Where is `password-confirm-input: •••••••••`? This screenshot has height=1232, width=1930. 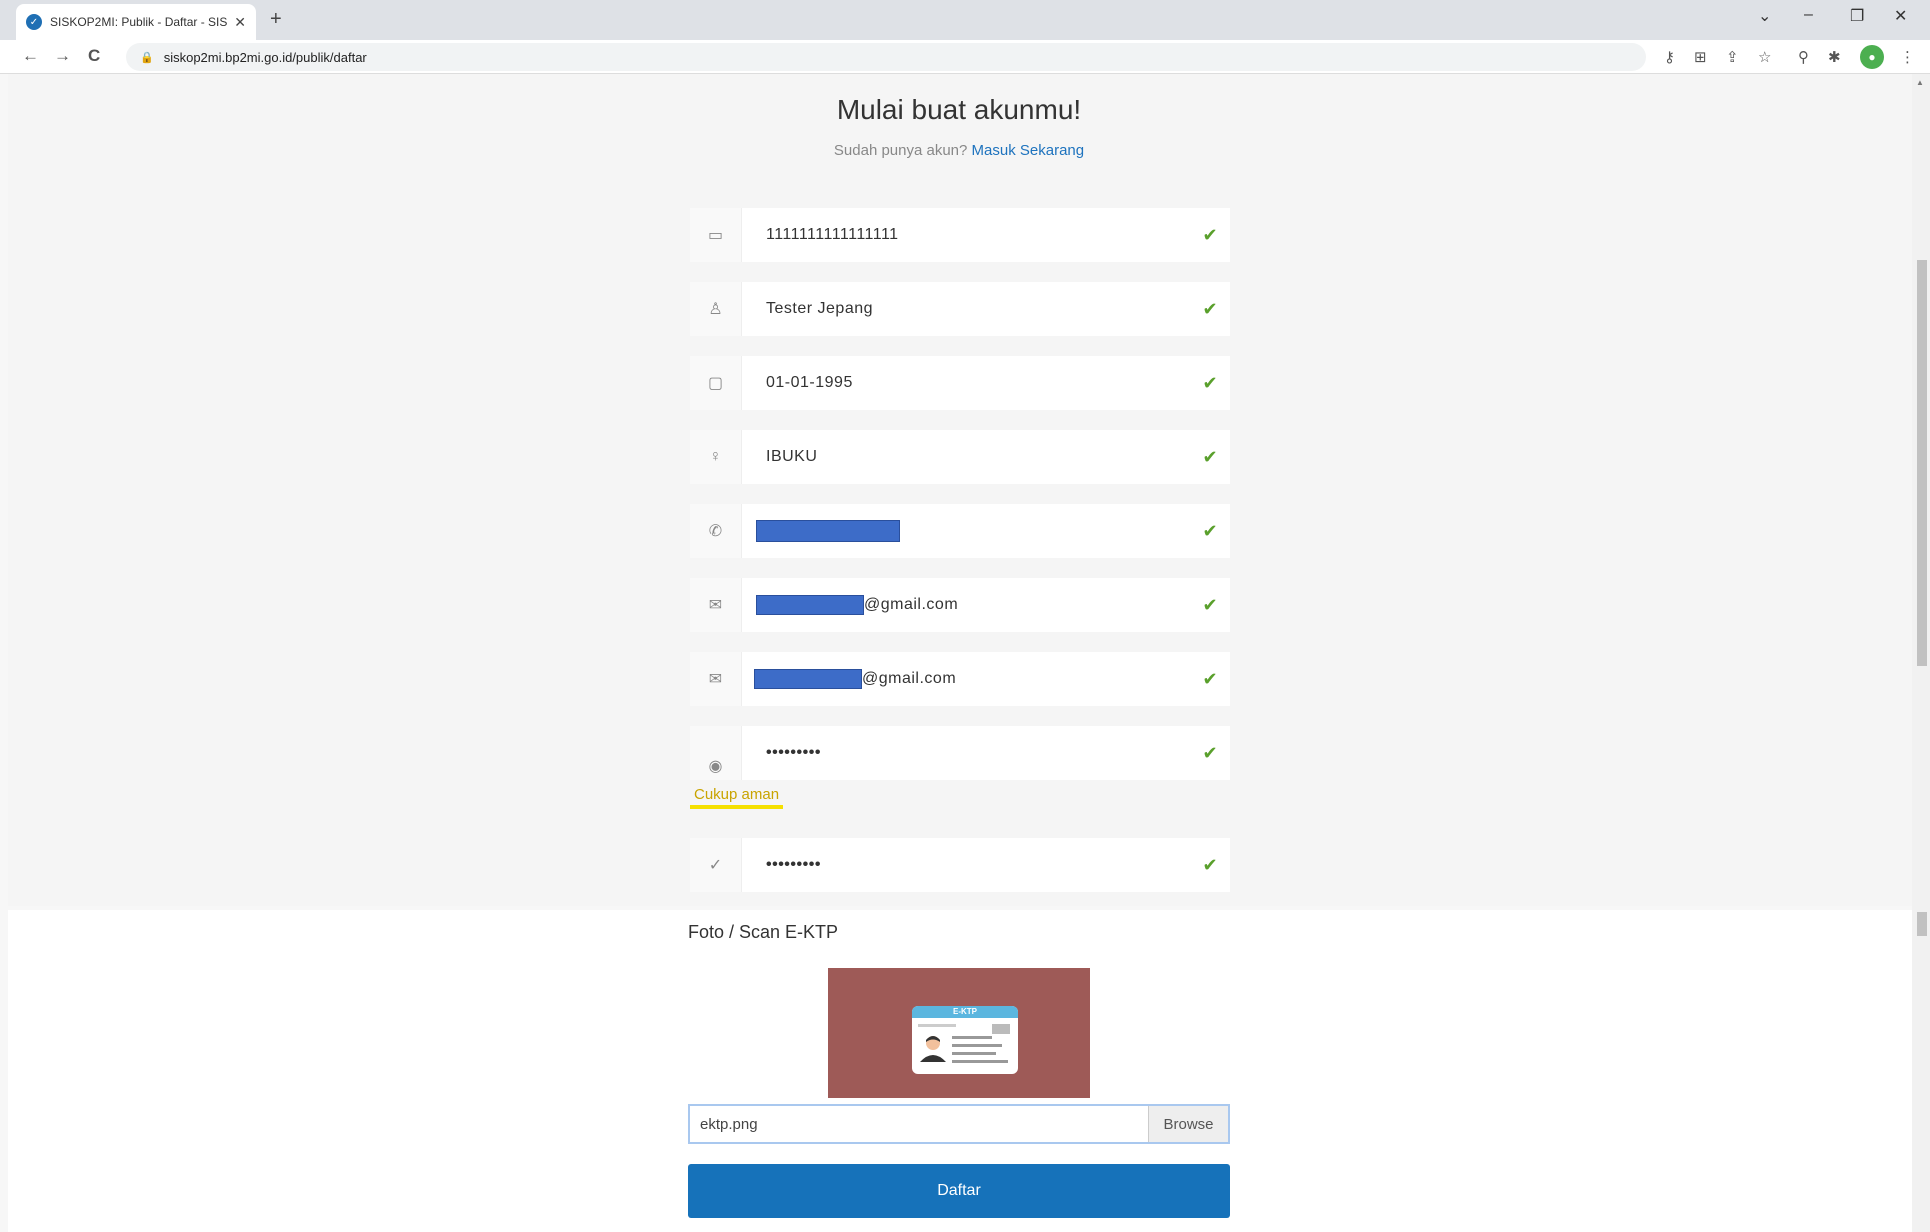
password-confirm-input: ••••••••• is located at coordinates (966, 865).